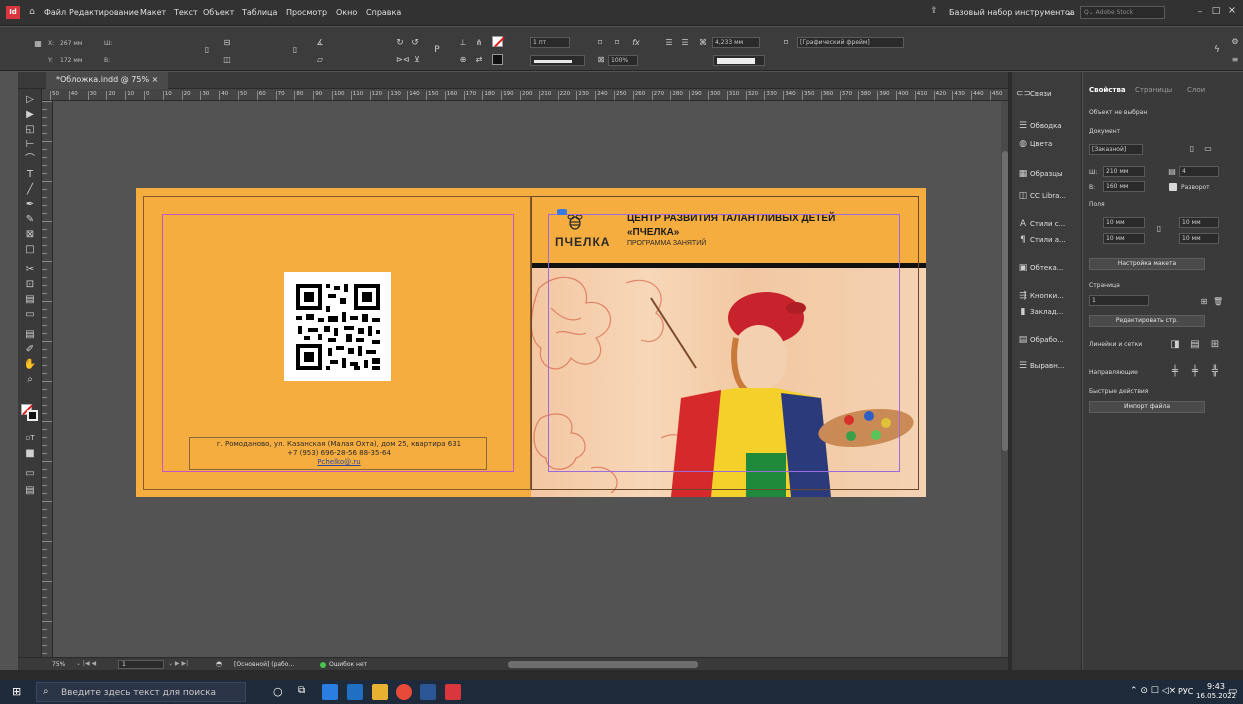 This screenshot has width=1243, height=704. What do you see at coordinates (850, 42) in the screenshot?
I see `frame-style-select: [Графический фрейм]` at bounding box center [850, 42].